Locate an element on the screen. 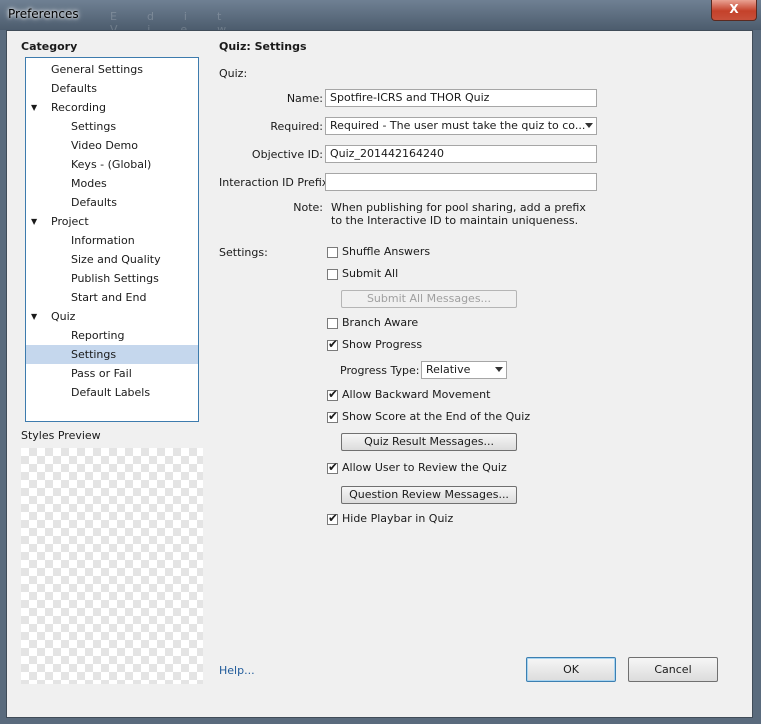 This screenshot has height=724, width=761. tree-item-size-and-quality: Size and Quality is located at coordinates (112, 259).